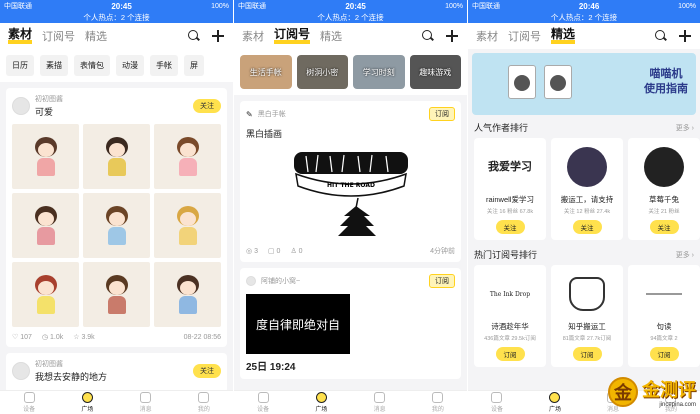 This screenshot has width=700, height=414. What do you see at coordinates (202, 337) in the screenshot?
I see `post-date: 08-22 08:56` at bounding box center [202, 337].